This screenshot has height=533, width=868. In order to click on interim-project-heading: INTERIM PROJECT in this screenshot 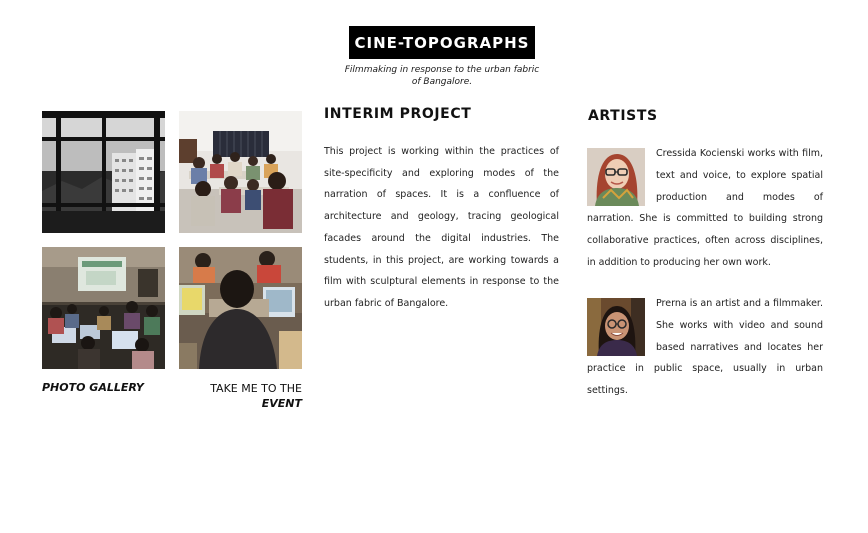, I will do `click(398, 114)`.